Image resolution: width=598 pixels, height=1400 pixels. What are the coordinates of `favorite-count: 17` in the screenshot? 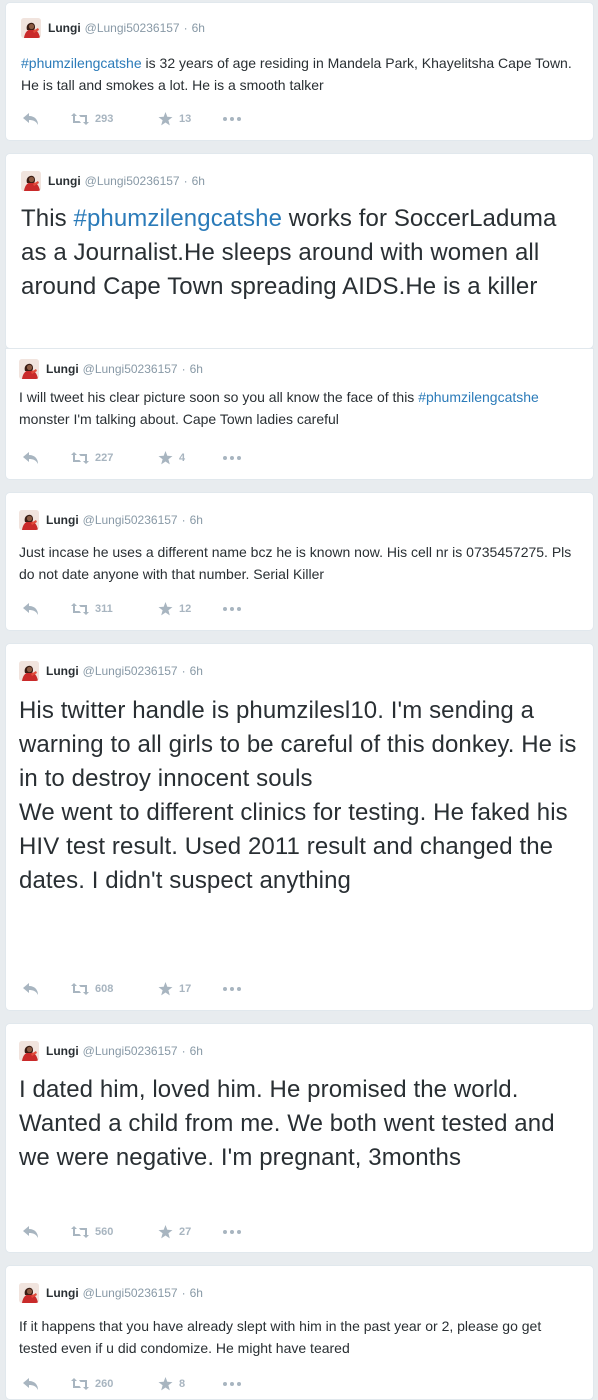 It's located at (185, 989).